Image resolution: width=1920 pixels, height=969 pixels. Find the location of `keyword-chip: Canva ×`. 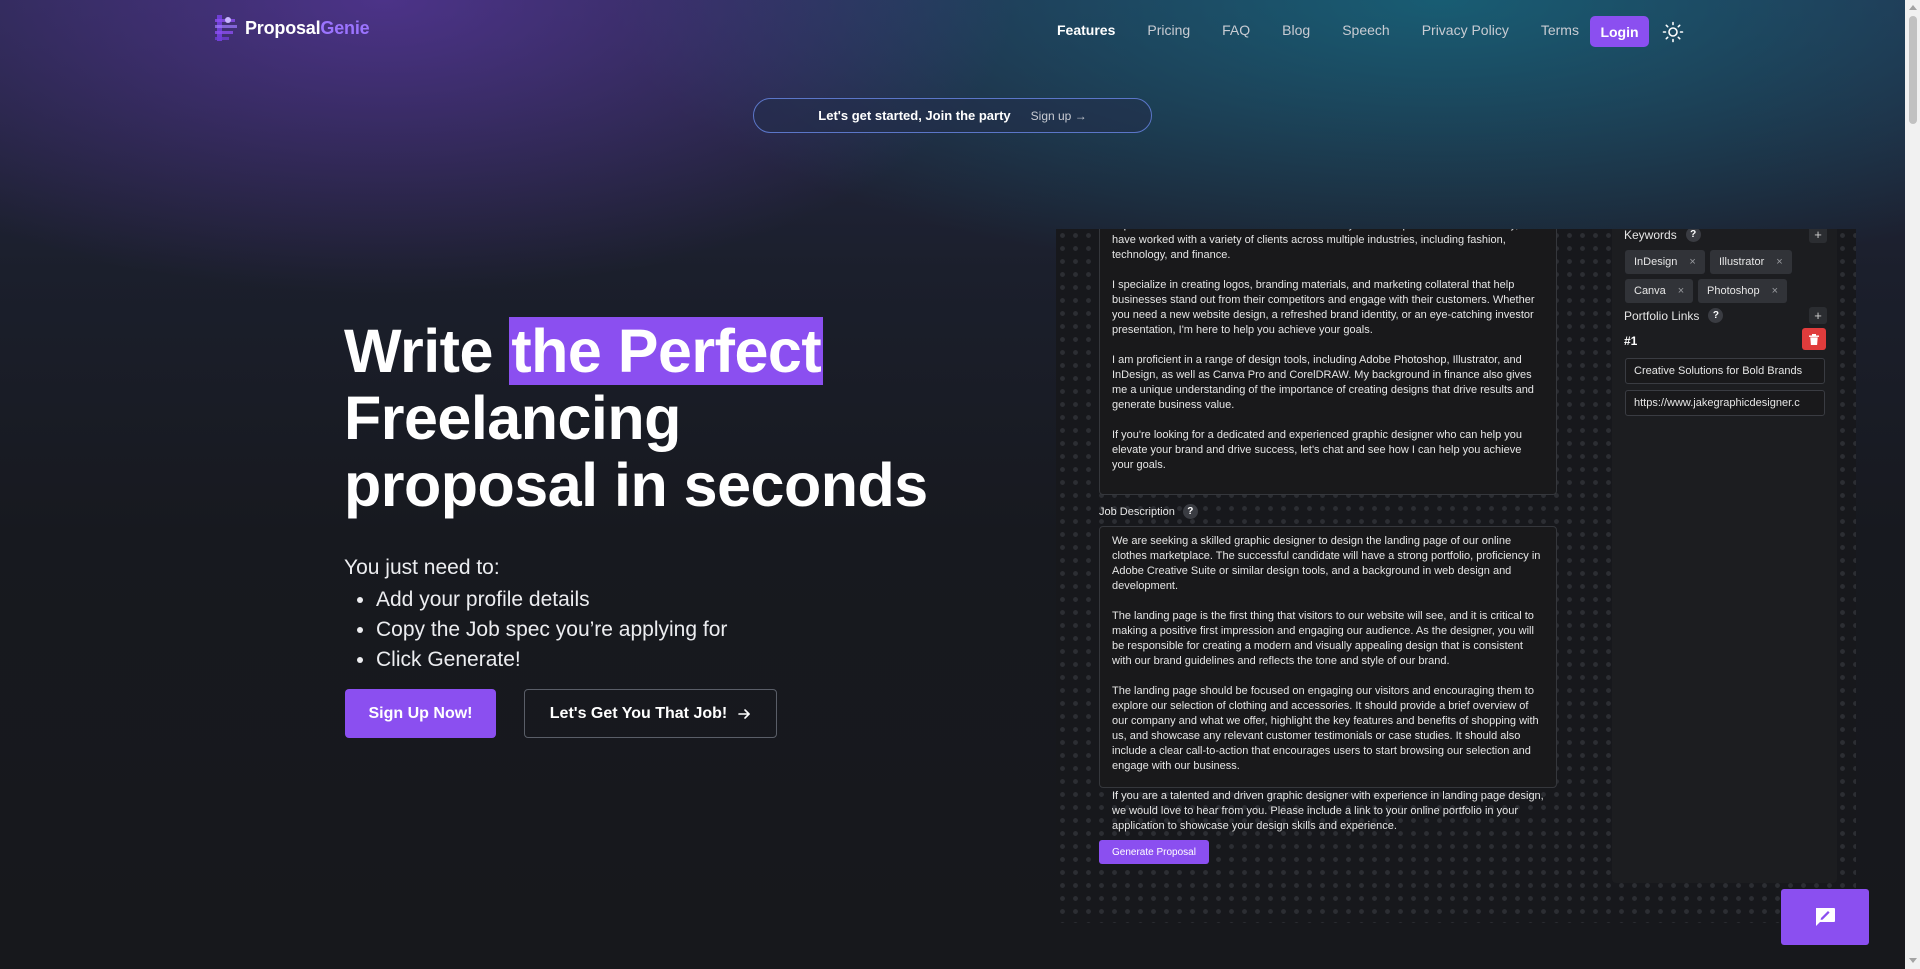

keyword-chip: Canva × is located at coordinates (1659, 291).